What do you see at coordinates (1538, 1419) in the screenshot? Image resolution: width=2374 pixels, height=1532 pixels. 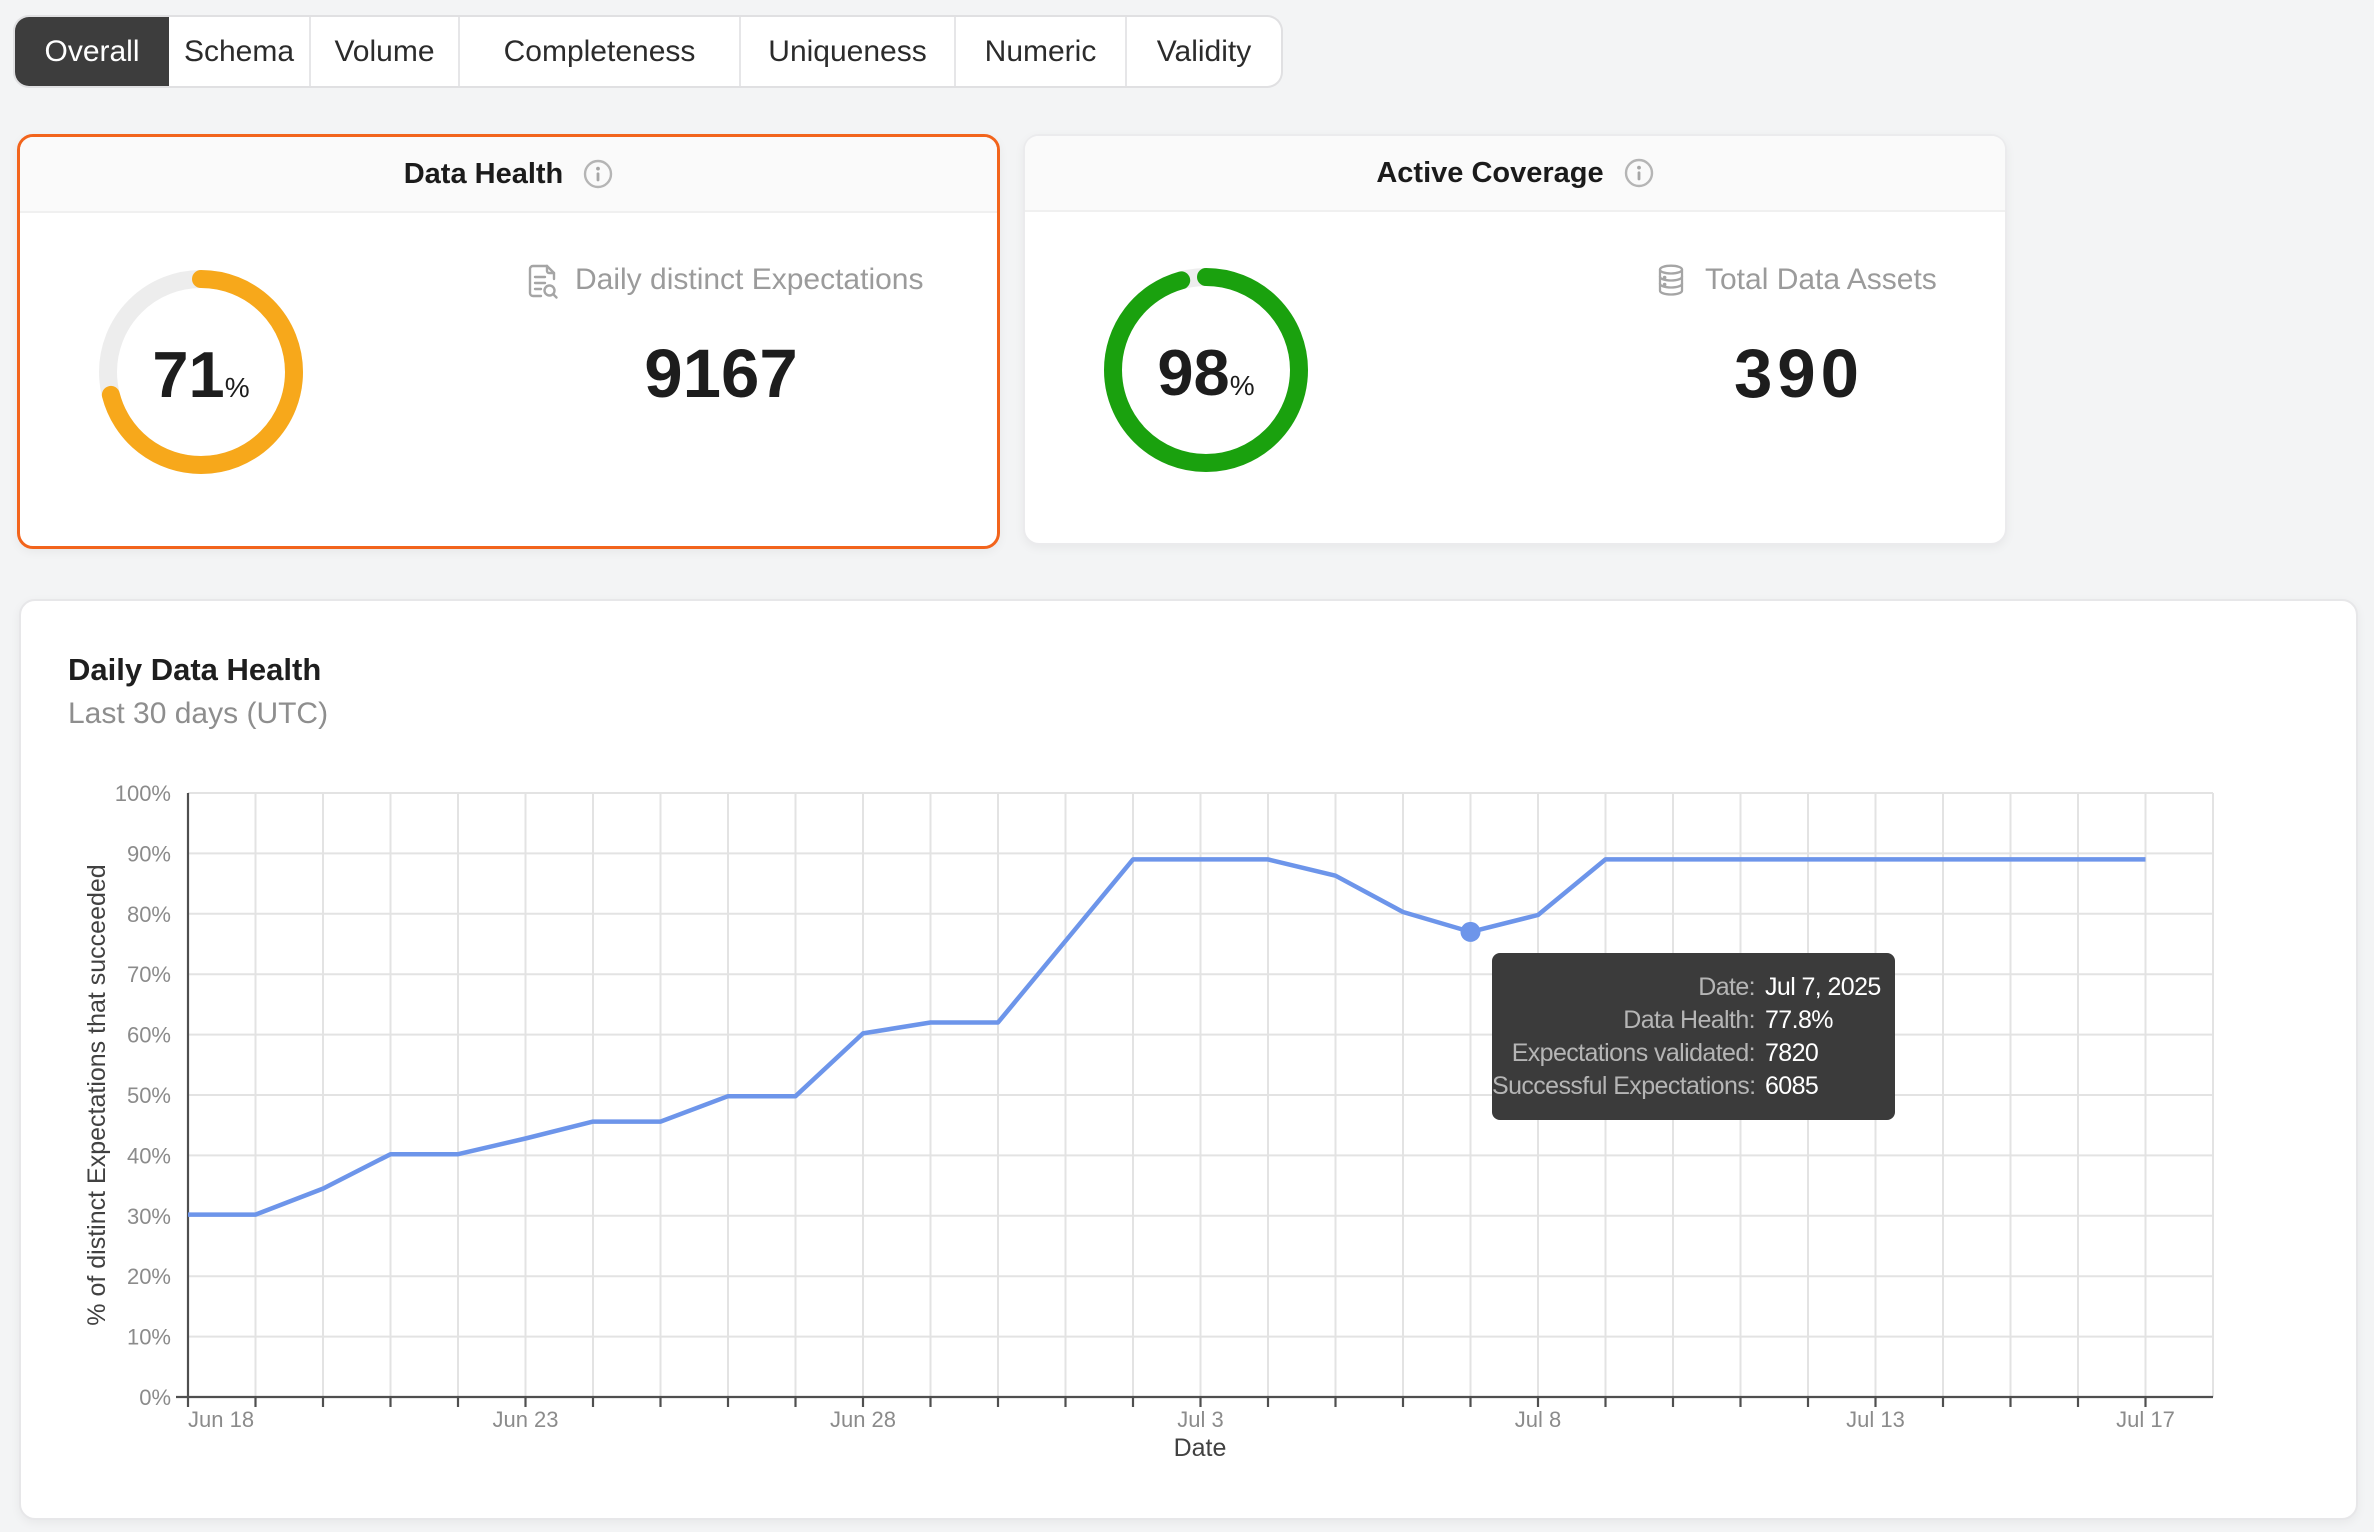 I see `svg-text: Jul 8` at bounding box center [1538, 1419].